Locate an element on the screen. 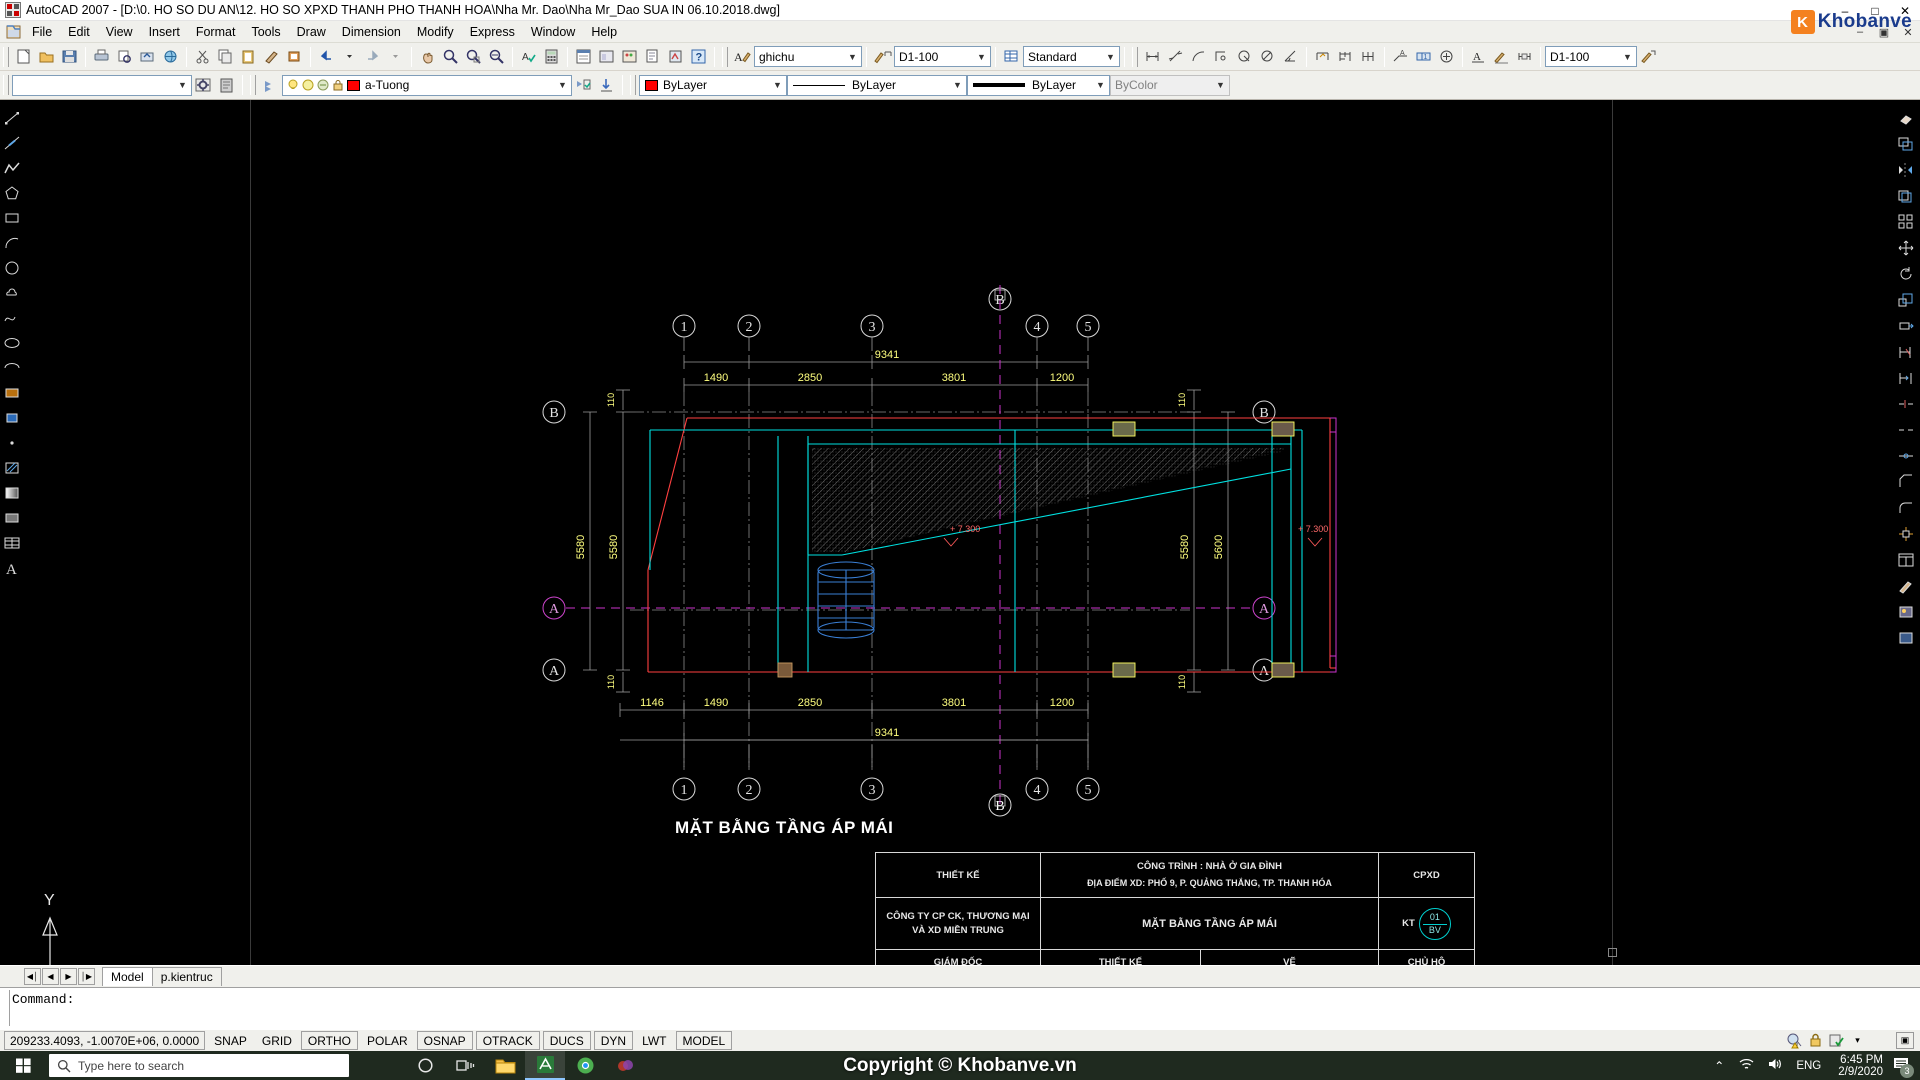 The height and width of the screenshot is (1080, 1920). menu-format: Format is located at coordinates (216, 32).